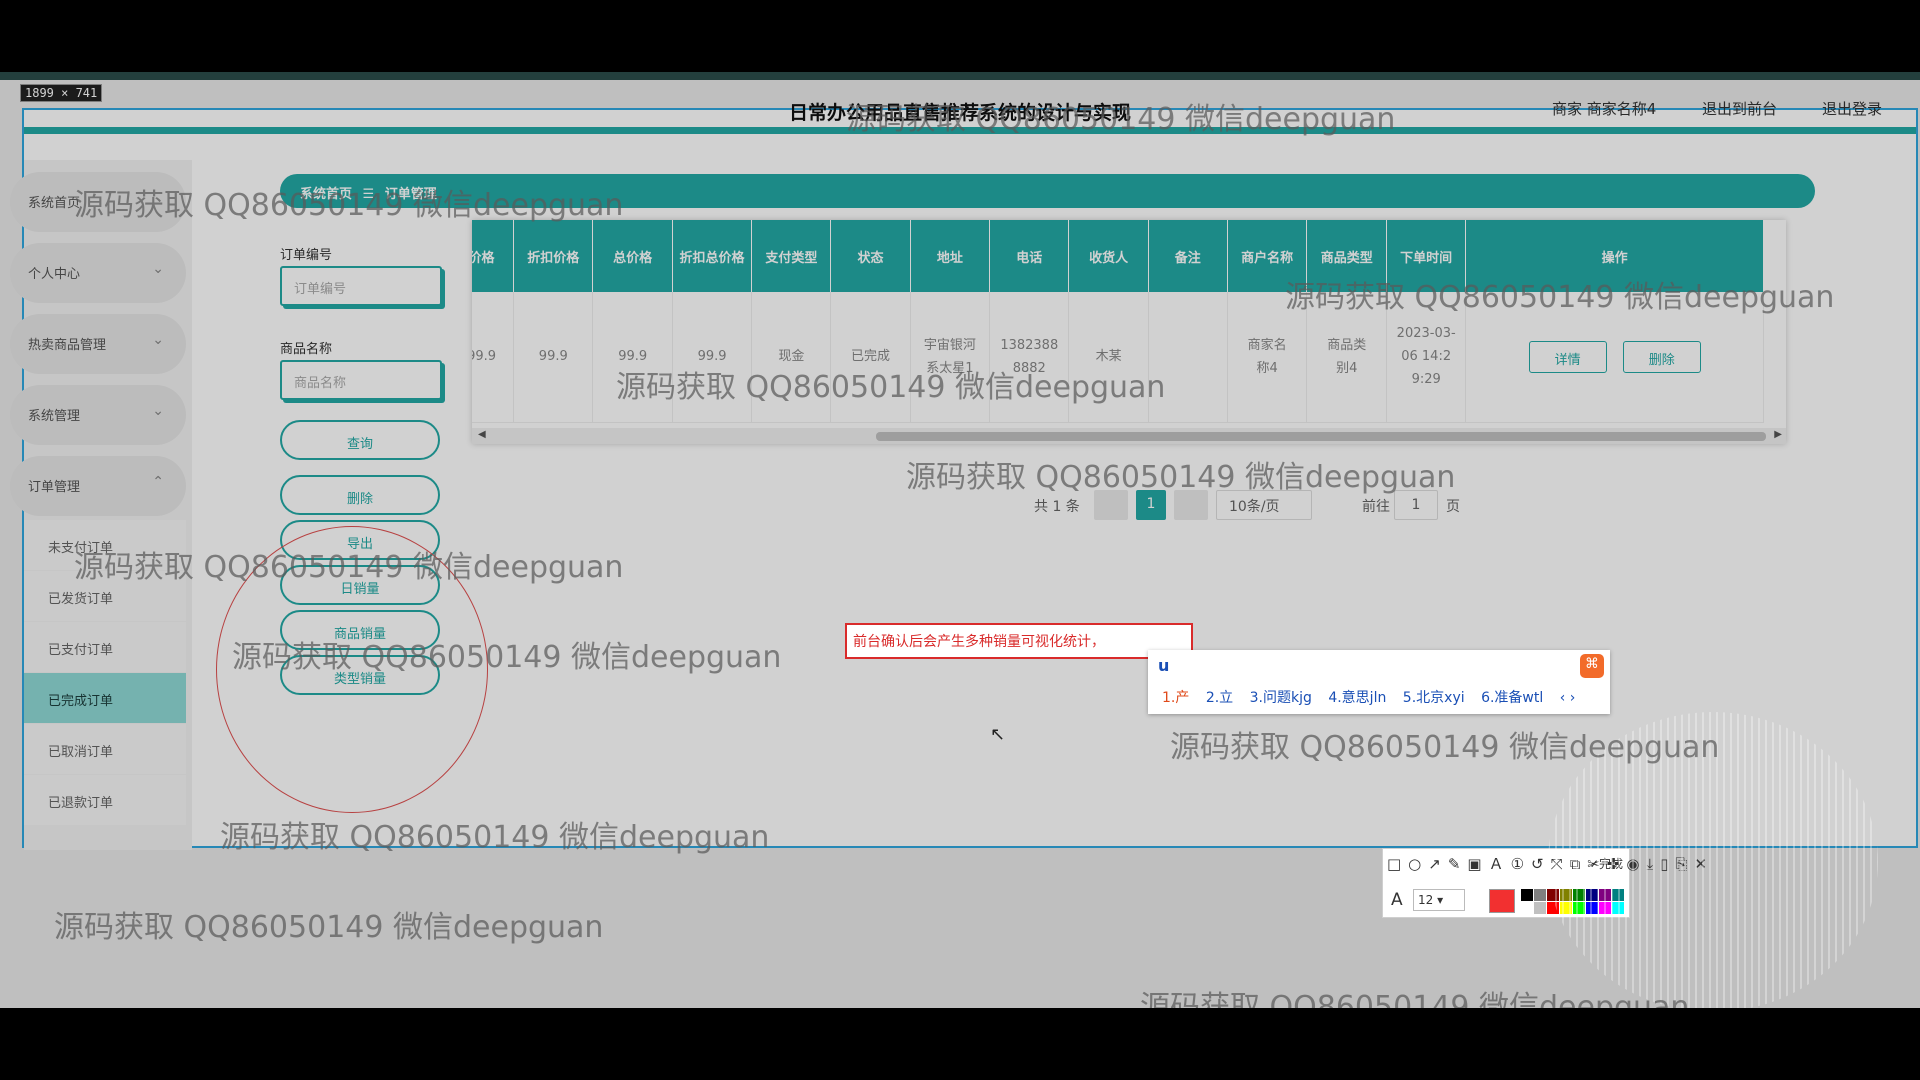 The image size is (1920, 1080). Describe the element at coordinates (1439, 900) in the screenshot. I see `font-size-select: 12 ▾` at that location.